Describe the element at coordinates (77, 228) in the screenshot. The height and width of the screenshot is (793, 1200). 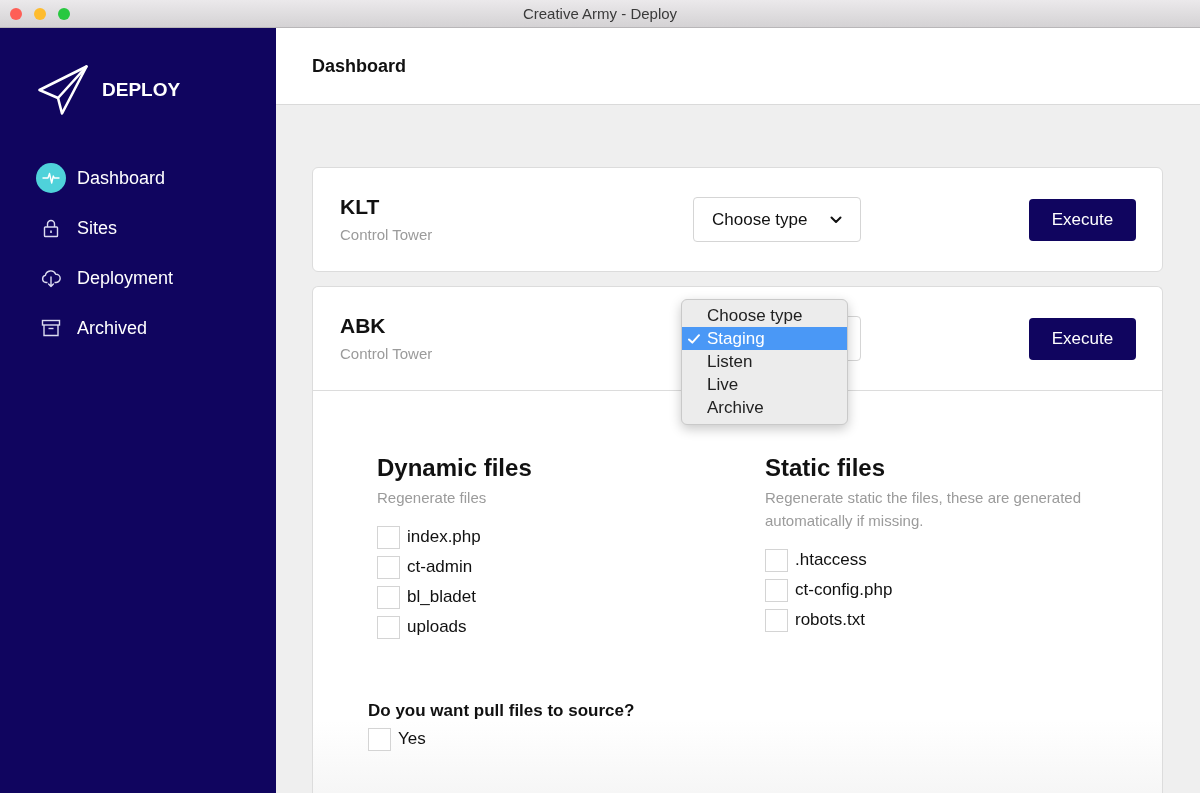
I see `nav-item: Sites` at that location.